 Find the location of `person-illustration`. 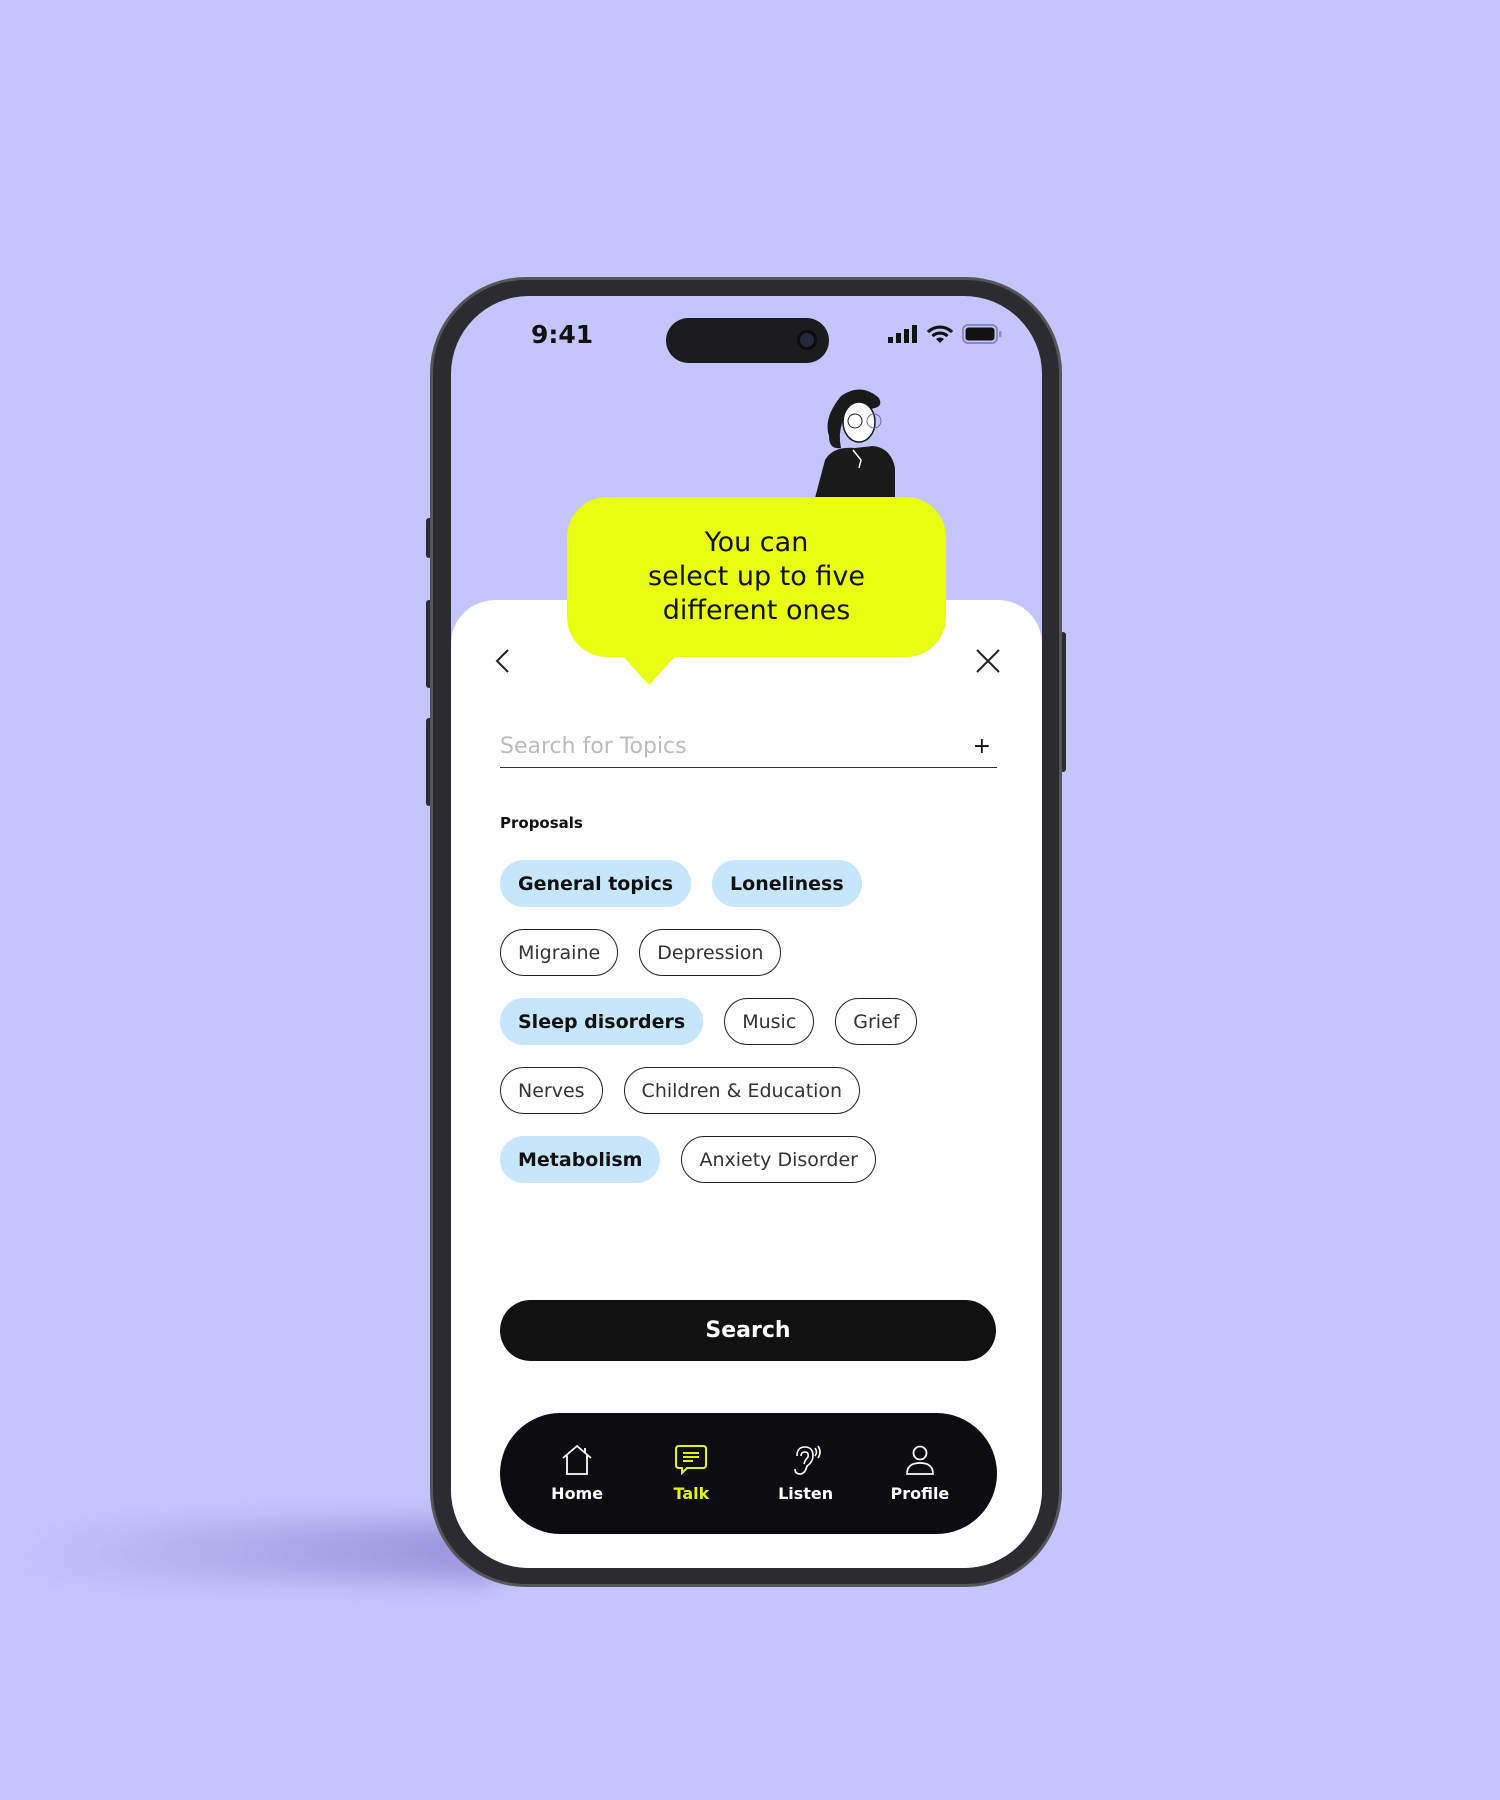

person-illustration is located at coordinates (855, 443).